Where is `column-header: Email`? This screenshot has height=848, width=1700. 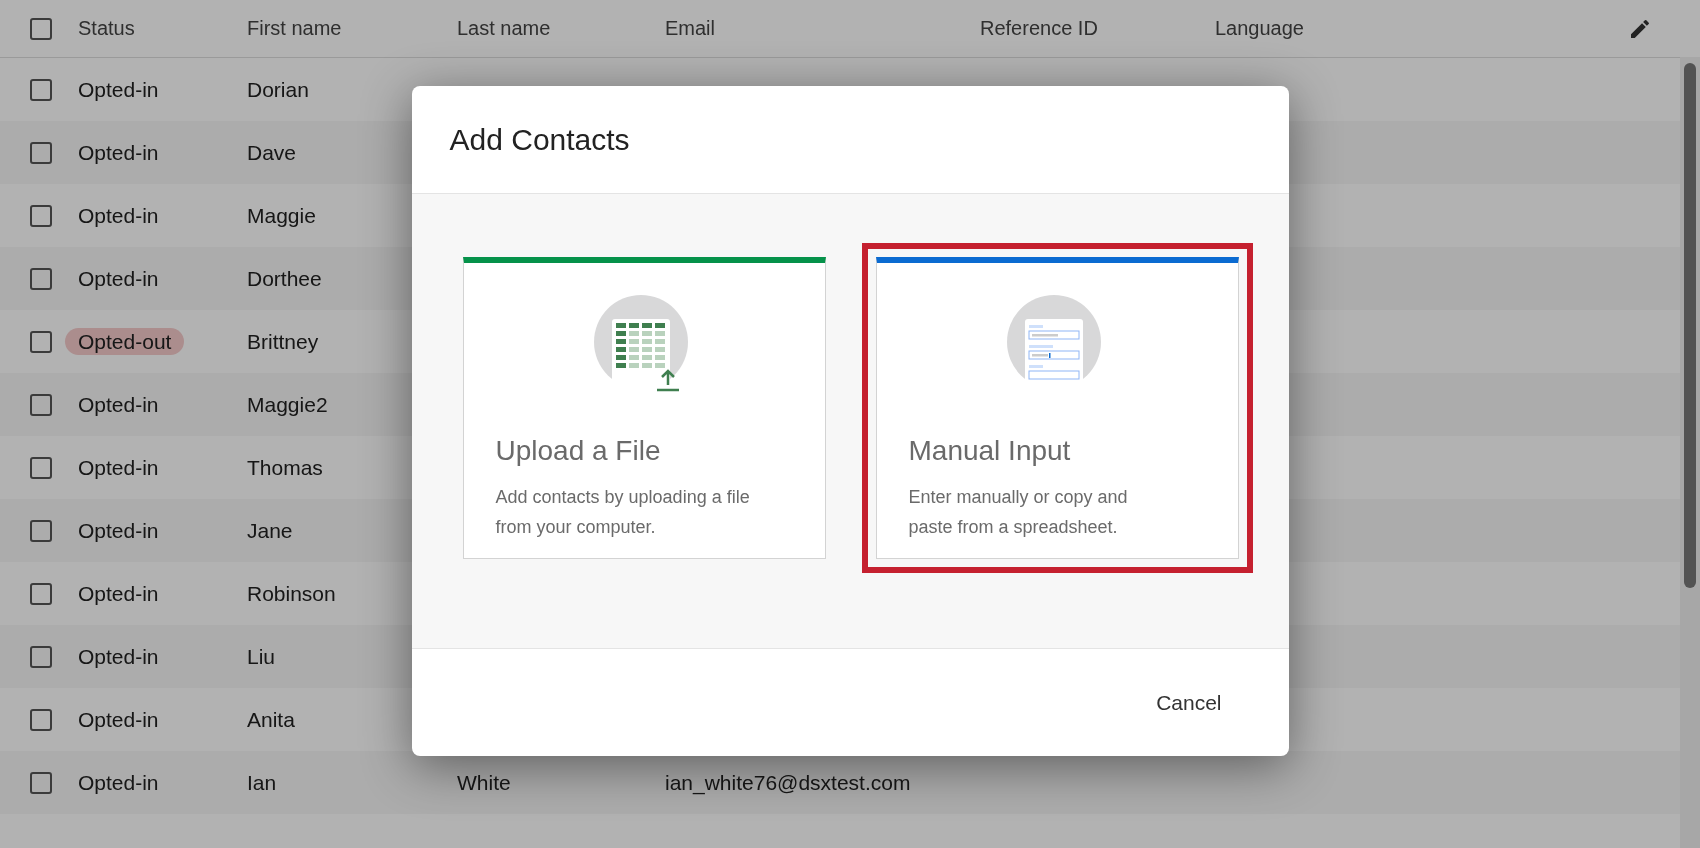 column-header: Email is located at coordinates (822, 28).